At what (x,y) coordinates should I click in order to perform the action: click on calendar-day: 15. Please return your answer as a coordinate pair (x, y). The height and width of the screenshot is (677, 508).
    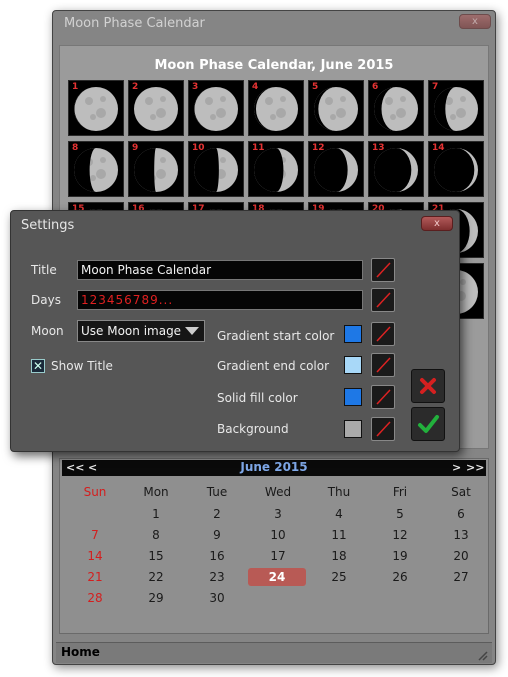
    Looking at the image, I should click on (156, 556).